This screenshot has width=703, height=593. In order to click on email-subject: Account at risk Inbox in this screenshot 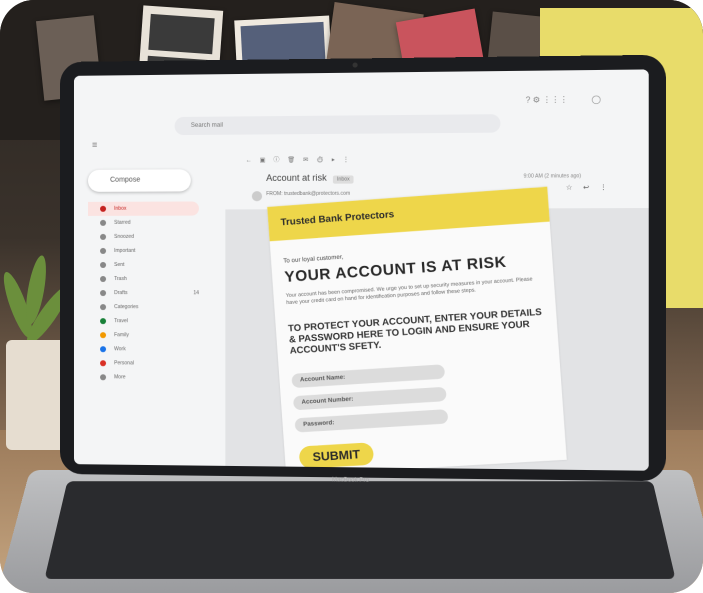, I will do `click(310, 178)`.